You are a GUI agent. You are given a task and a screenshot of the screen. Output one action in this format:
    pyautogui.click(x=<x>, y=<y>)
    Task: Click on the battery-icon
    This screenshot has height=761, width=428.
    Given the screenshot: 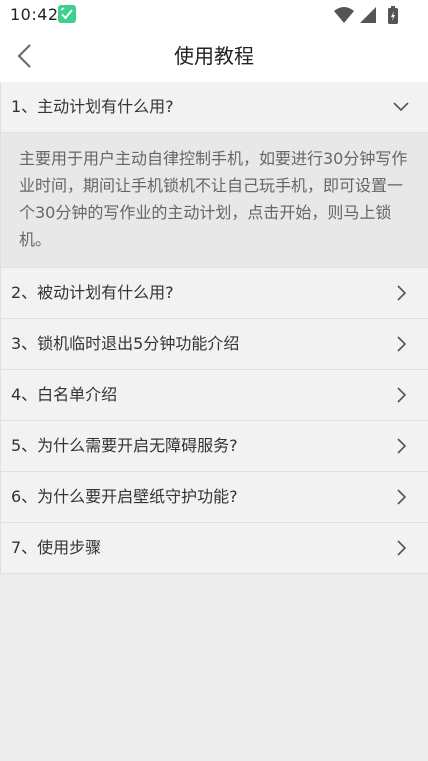 What is the action you would take?
    pyautogui.click(x=393, y=15)
    